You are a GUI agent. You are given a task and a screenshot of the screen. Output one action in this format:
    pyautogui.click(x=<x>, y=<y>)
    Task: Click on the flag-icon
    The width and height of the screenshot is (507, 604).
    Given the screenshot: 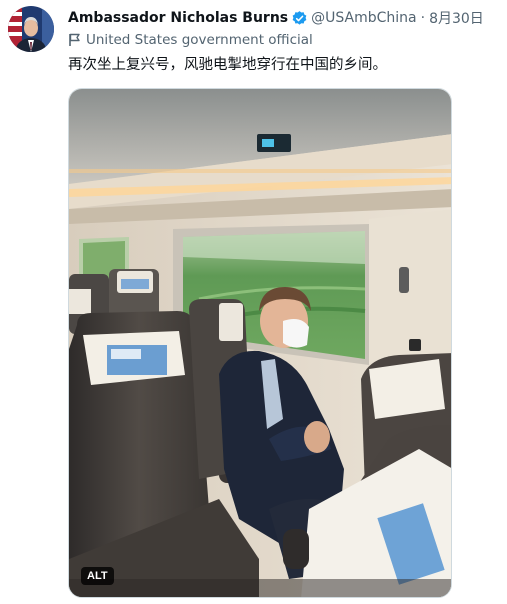 What is the action you would take?
    pyautogui.click(x=74, y=39)
    